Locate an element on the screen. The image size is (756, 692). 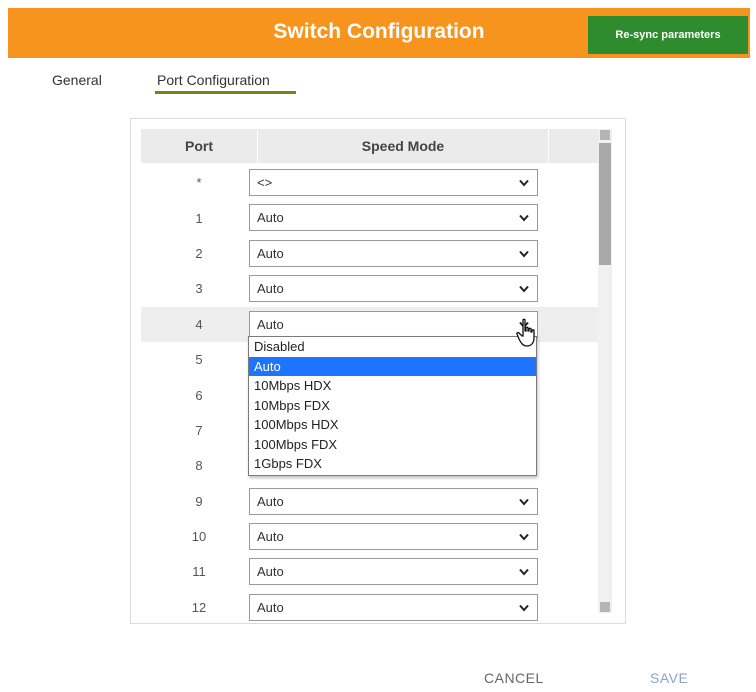
table-row: 10 Auto is located at coordinates (371, 536).